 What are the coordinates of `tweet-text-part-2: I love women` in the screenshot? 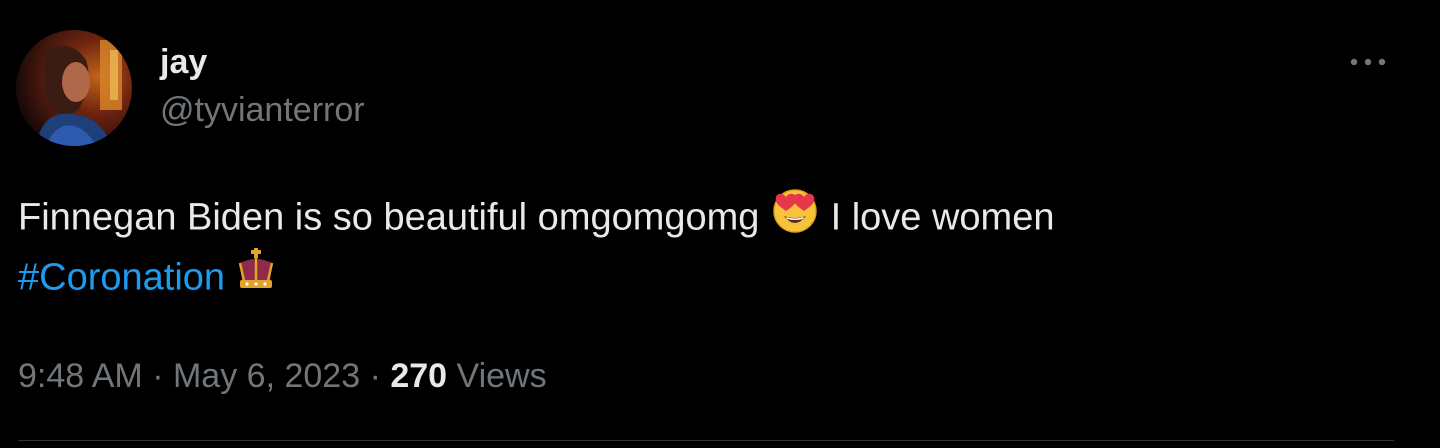 It's located at (942, 217).